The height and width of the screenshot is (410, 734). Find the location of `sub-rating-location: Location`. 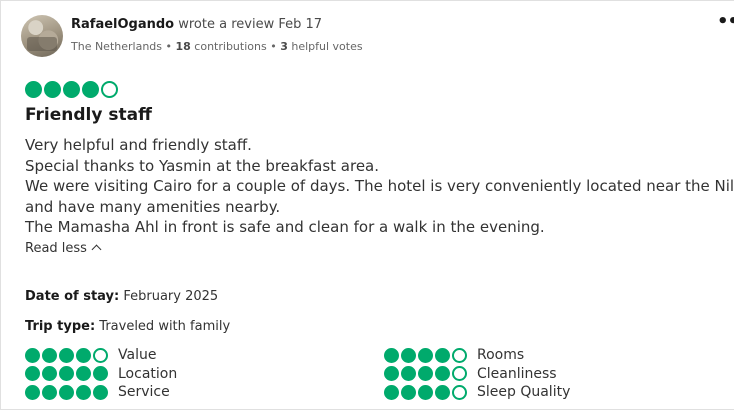

sub-rating-location: Location is located at coordinates (101, 374).